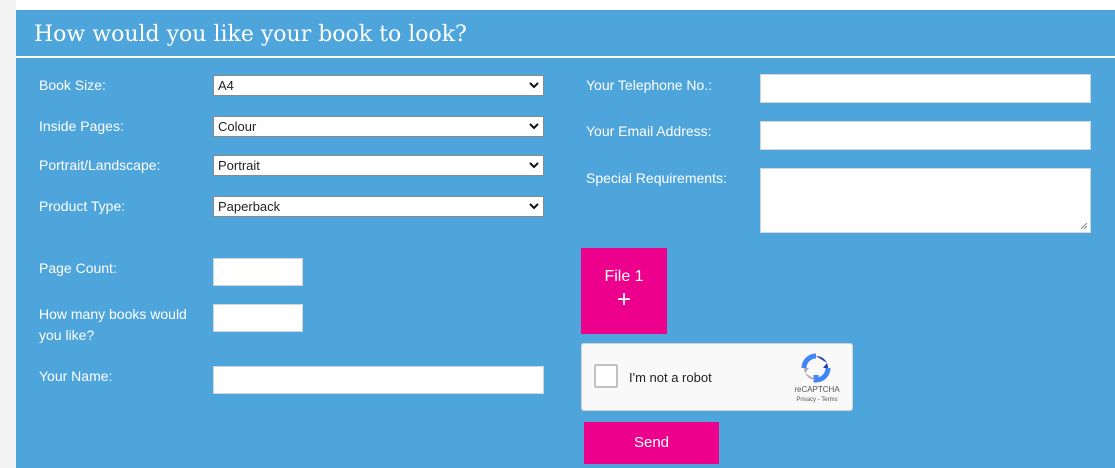  Describe the element at coordinates (670, 377) in the screenshot. I see `recaptcha-label: I'm not a robot` at that location.